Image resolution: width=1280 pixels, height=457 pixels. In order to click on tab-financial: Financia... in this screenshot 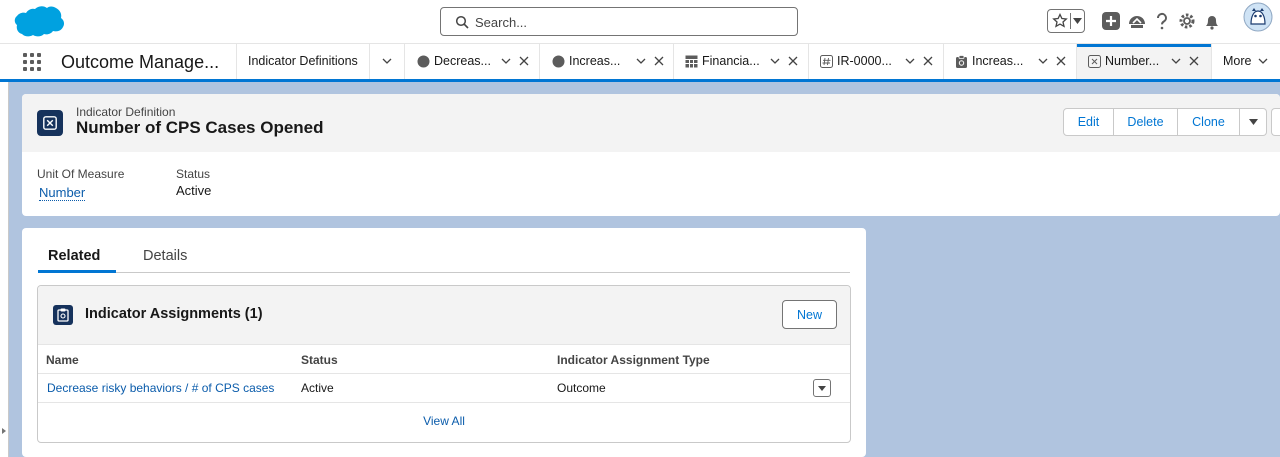, I will do `click(740, 62)`.